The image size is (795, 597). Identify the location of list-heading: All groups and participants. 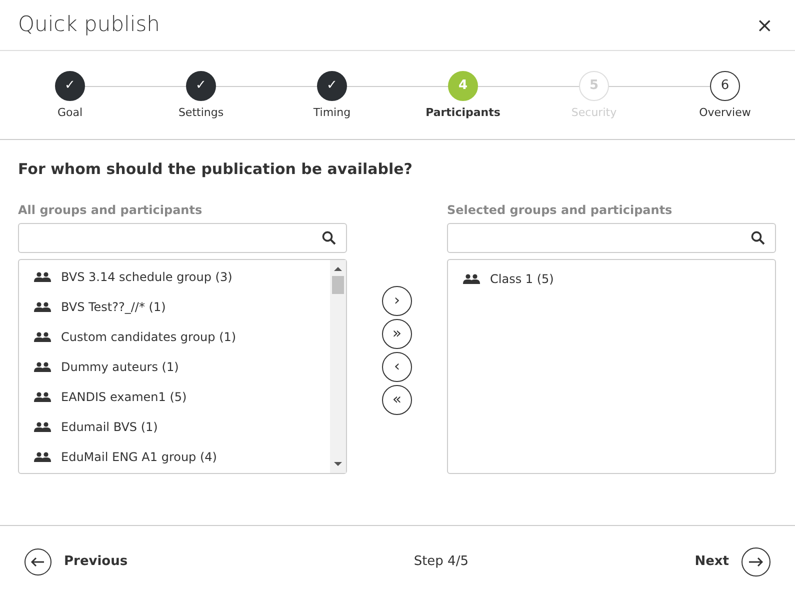
(111, 210).